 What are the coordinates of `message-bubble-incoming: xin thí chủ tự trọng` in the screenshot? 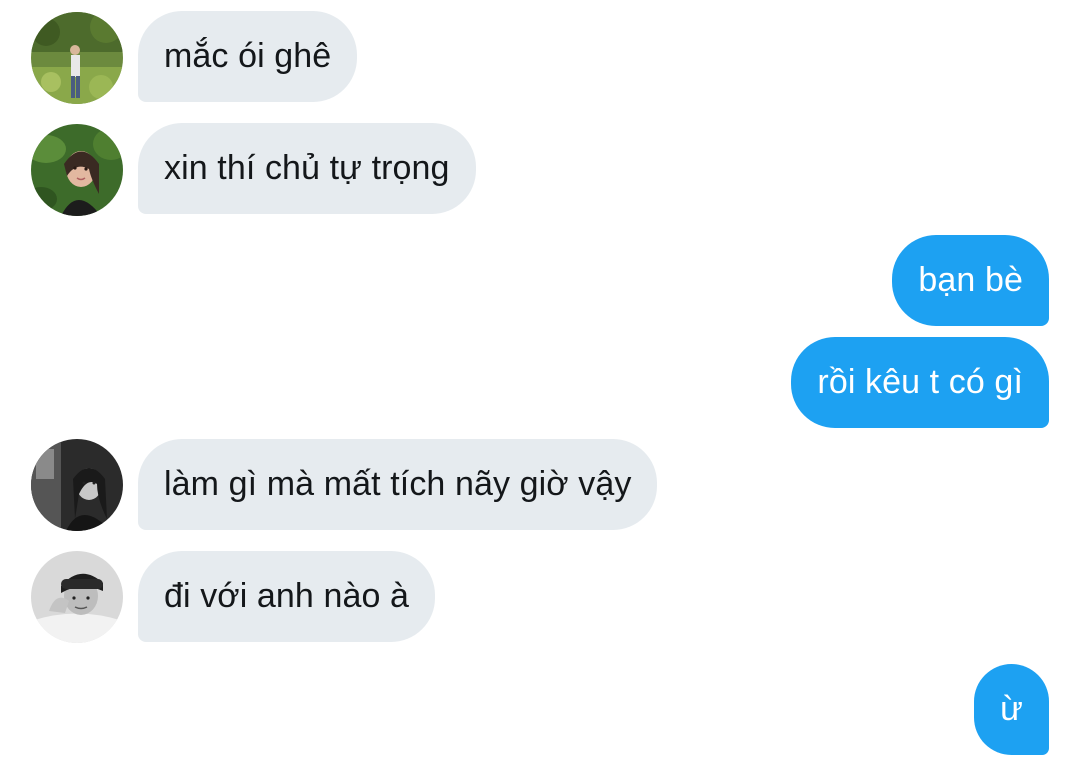 It's located at (307, 168).